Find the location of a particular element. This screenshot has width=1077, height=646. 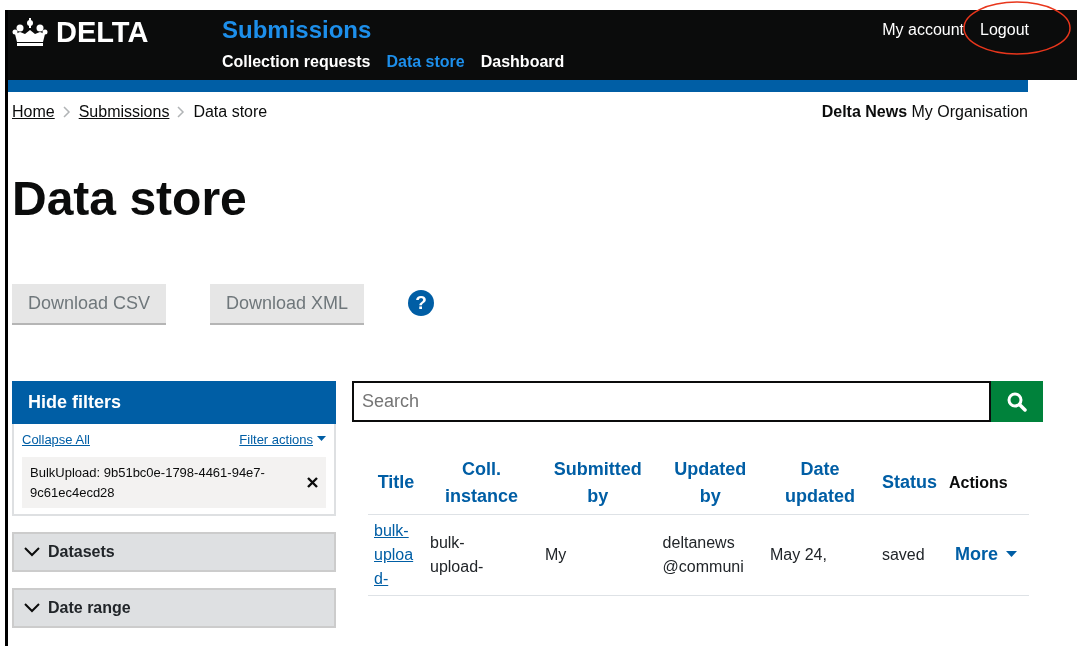

search-icon is located at coordinates (1017, 401).